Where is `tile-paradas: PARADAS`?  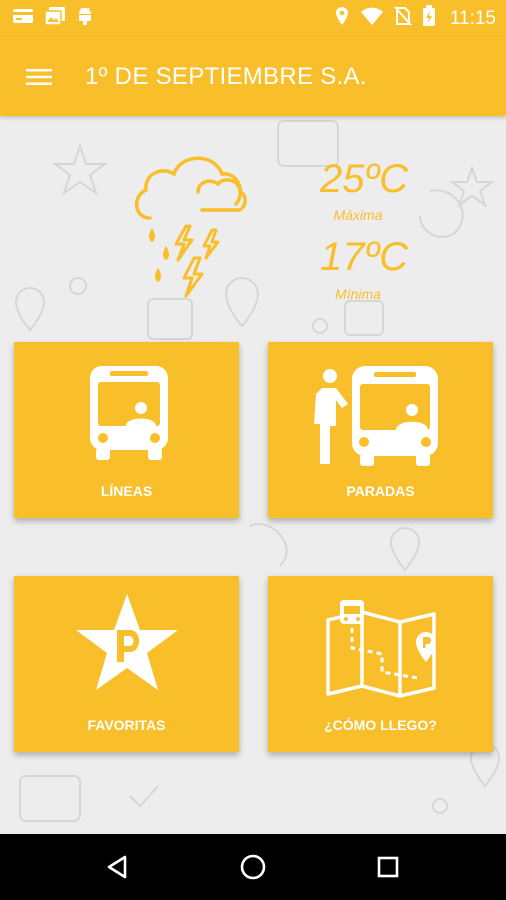 tile-paradas: PARADAS is located at coordinates (380, 430).